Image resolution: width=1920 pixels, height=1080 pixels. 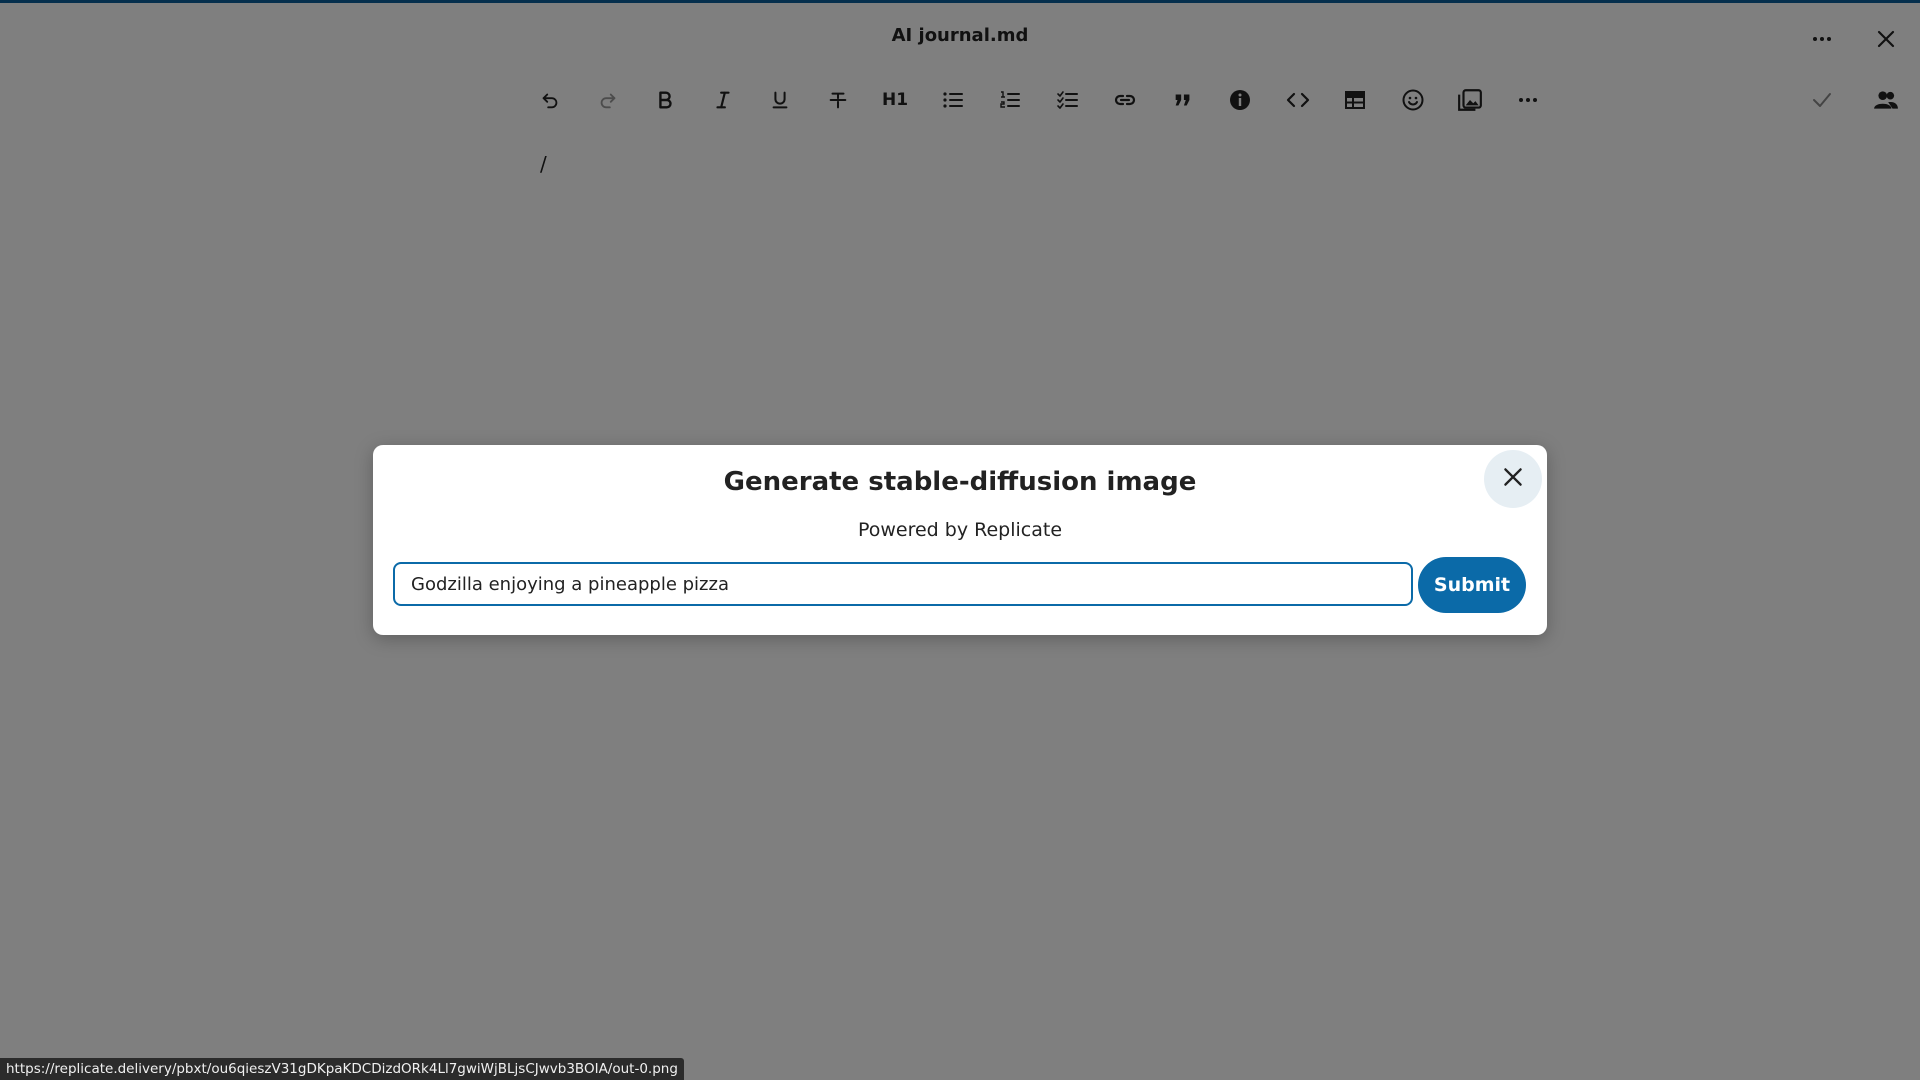 I want to click on prompt-input, so click(x=903, y=584).